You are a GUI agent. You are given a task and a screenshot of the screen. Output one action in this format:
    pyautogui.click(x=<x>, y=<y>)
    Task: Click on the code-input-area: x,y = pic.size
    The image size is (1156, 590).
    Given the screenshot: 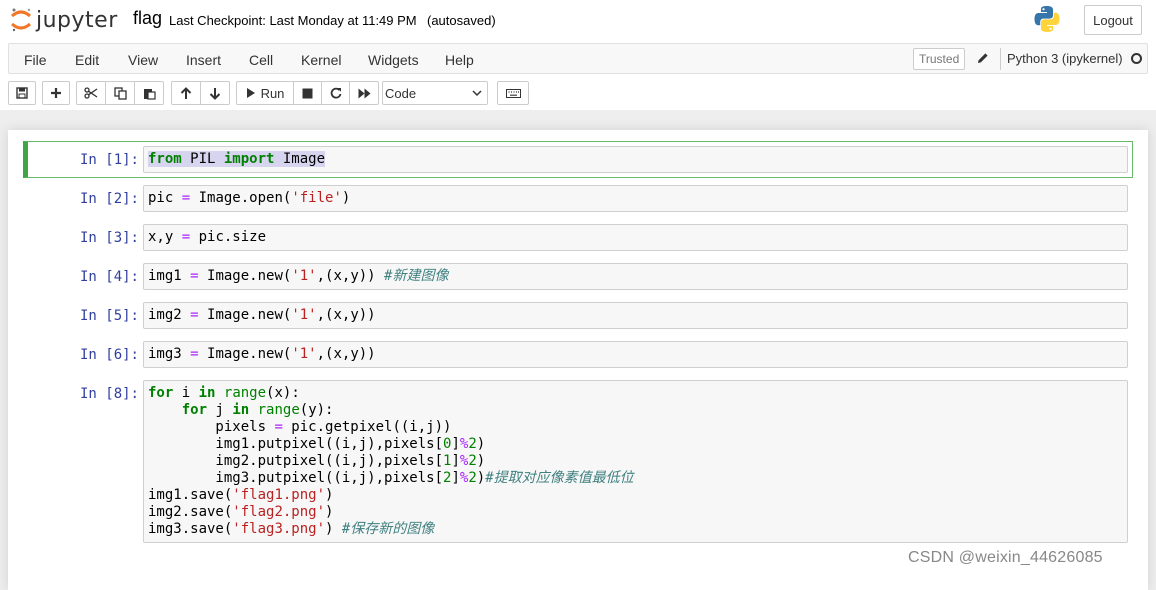 What is the action you would take?
    pyautogui.click(x=635, y=237)
    